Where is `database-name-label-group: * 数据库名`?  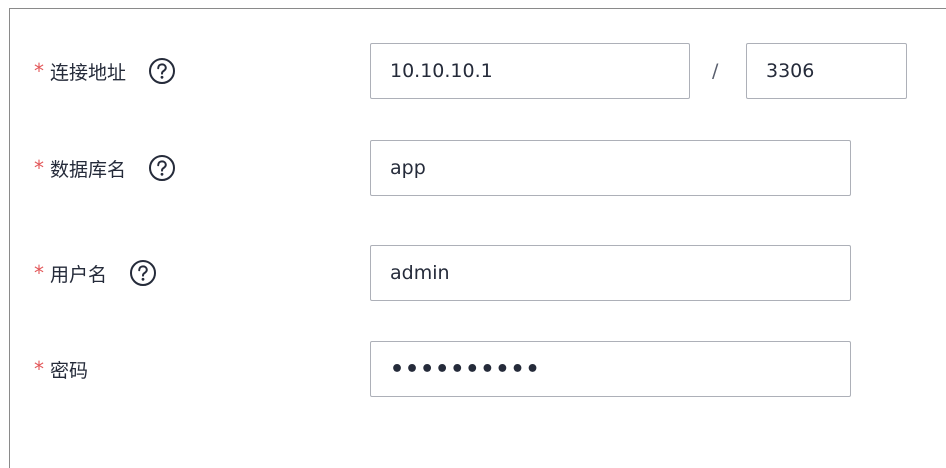
database-name-label-group: * 数据库名 is located at coordinates (105, 168).